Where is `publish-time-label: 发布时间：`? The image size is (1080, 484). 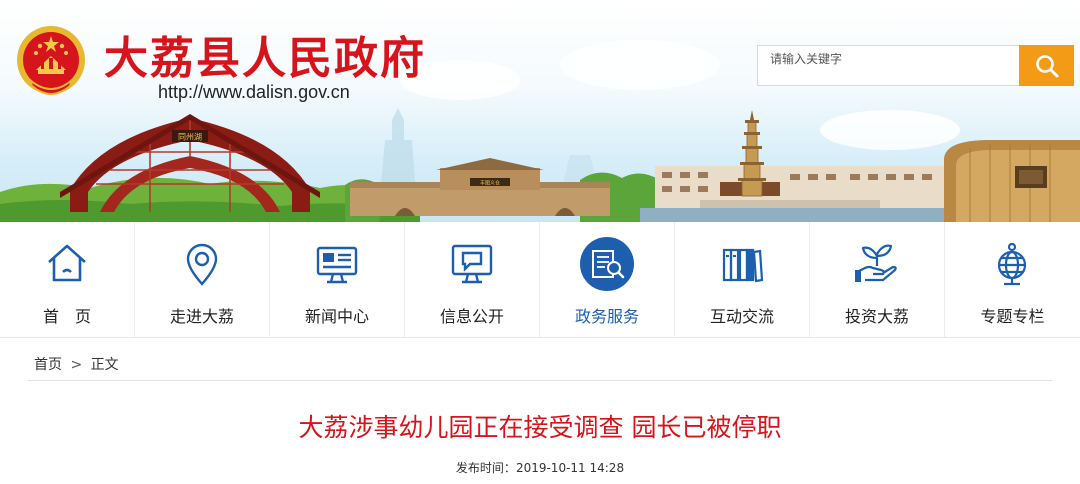
publish-time-label: 发布时间： is located at coordinates (485, 468).